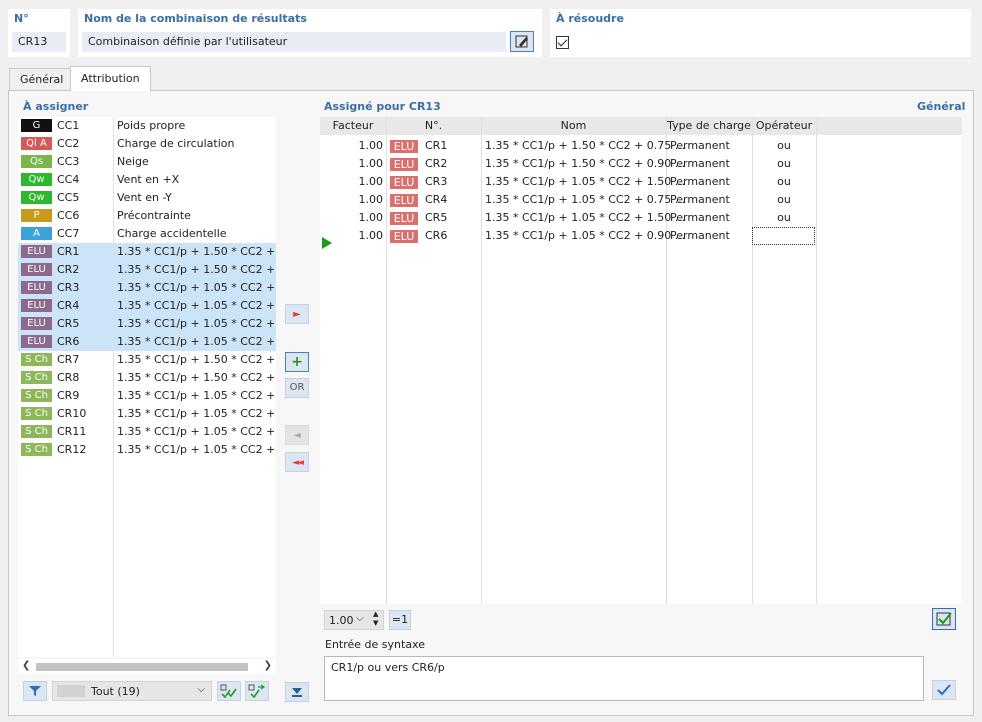  What do you see at coordinates (404, 146) in the screenshot?
I see `badge-cell: ELU` at bounding box center [404, 146].